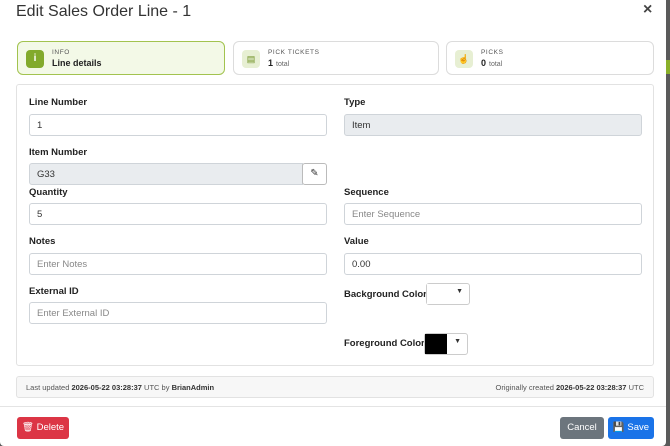 This screenshot has width=670, height=446. Describe the element at coordinates (178, 264) in the screenshot. I see `notes-input: Enter Notes` at that location.